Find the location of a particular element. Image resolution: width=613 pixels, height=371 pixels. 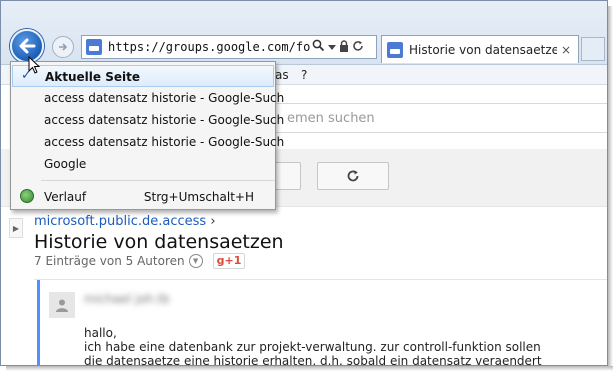

menu-item-help: ? is located at coordinates (304, 75).